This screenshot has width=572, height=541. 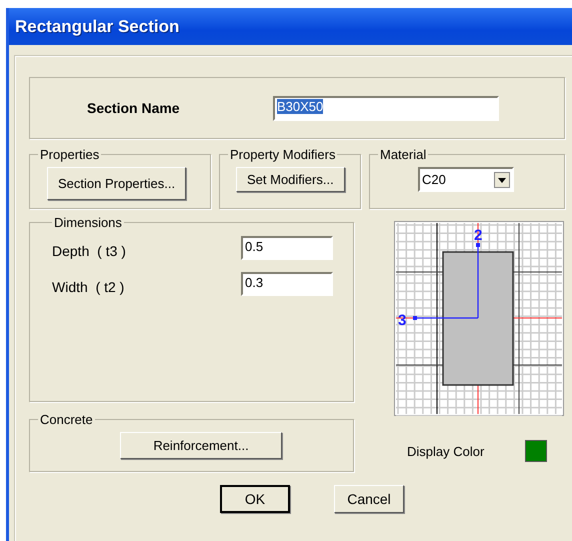 What do you see at coordinates (386, 108) in the screenshot?
I see `section-name-field: B30X50` at bounding box center [386, 108].